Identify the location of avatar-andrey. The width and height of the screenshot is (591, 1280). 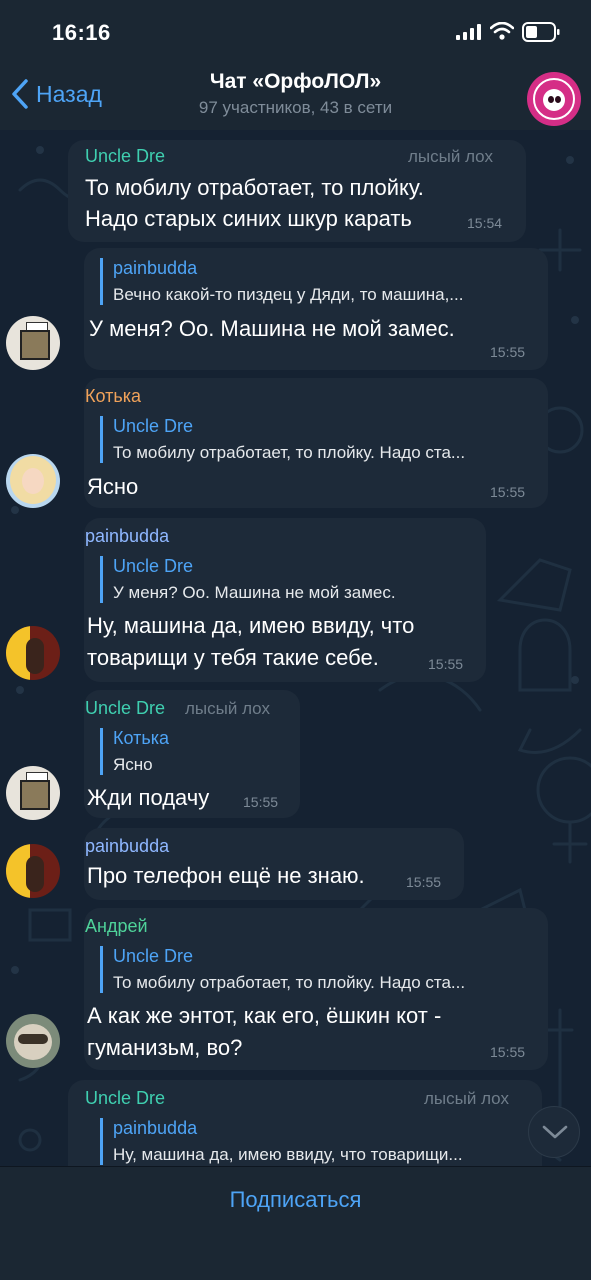
(33, 1041).